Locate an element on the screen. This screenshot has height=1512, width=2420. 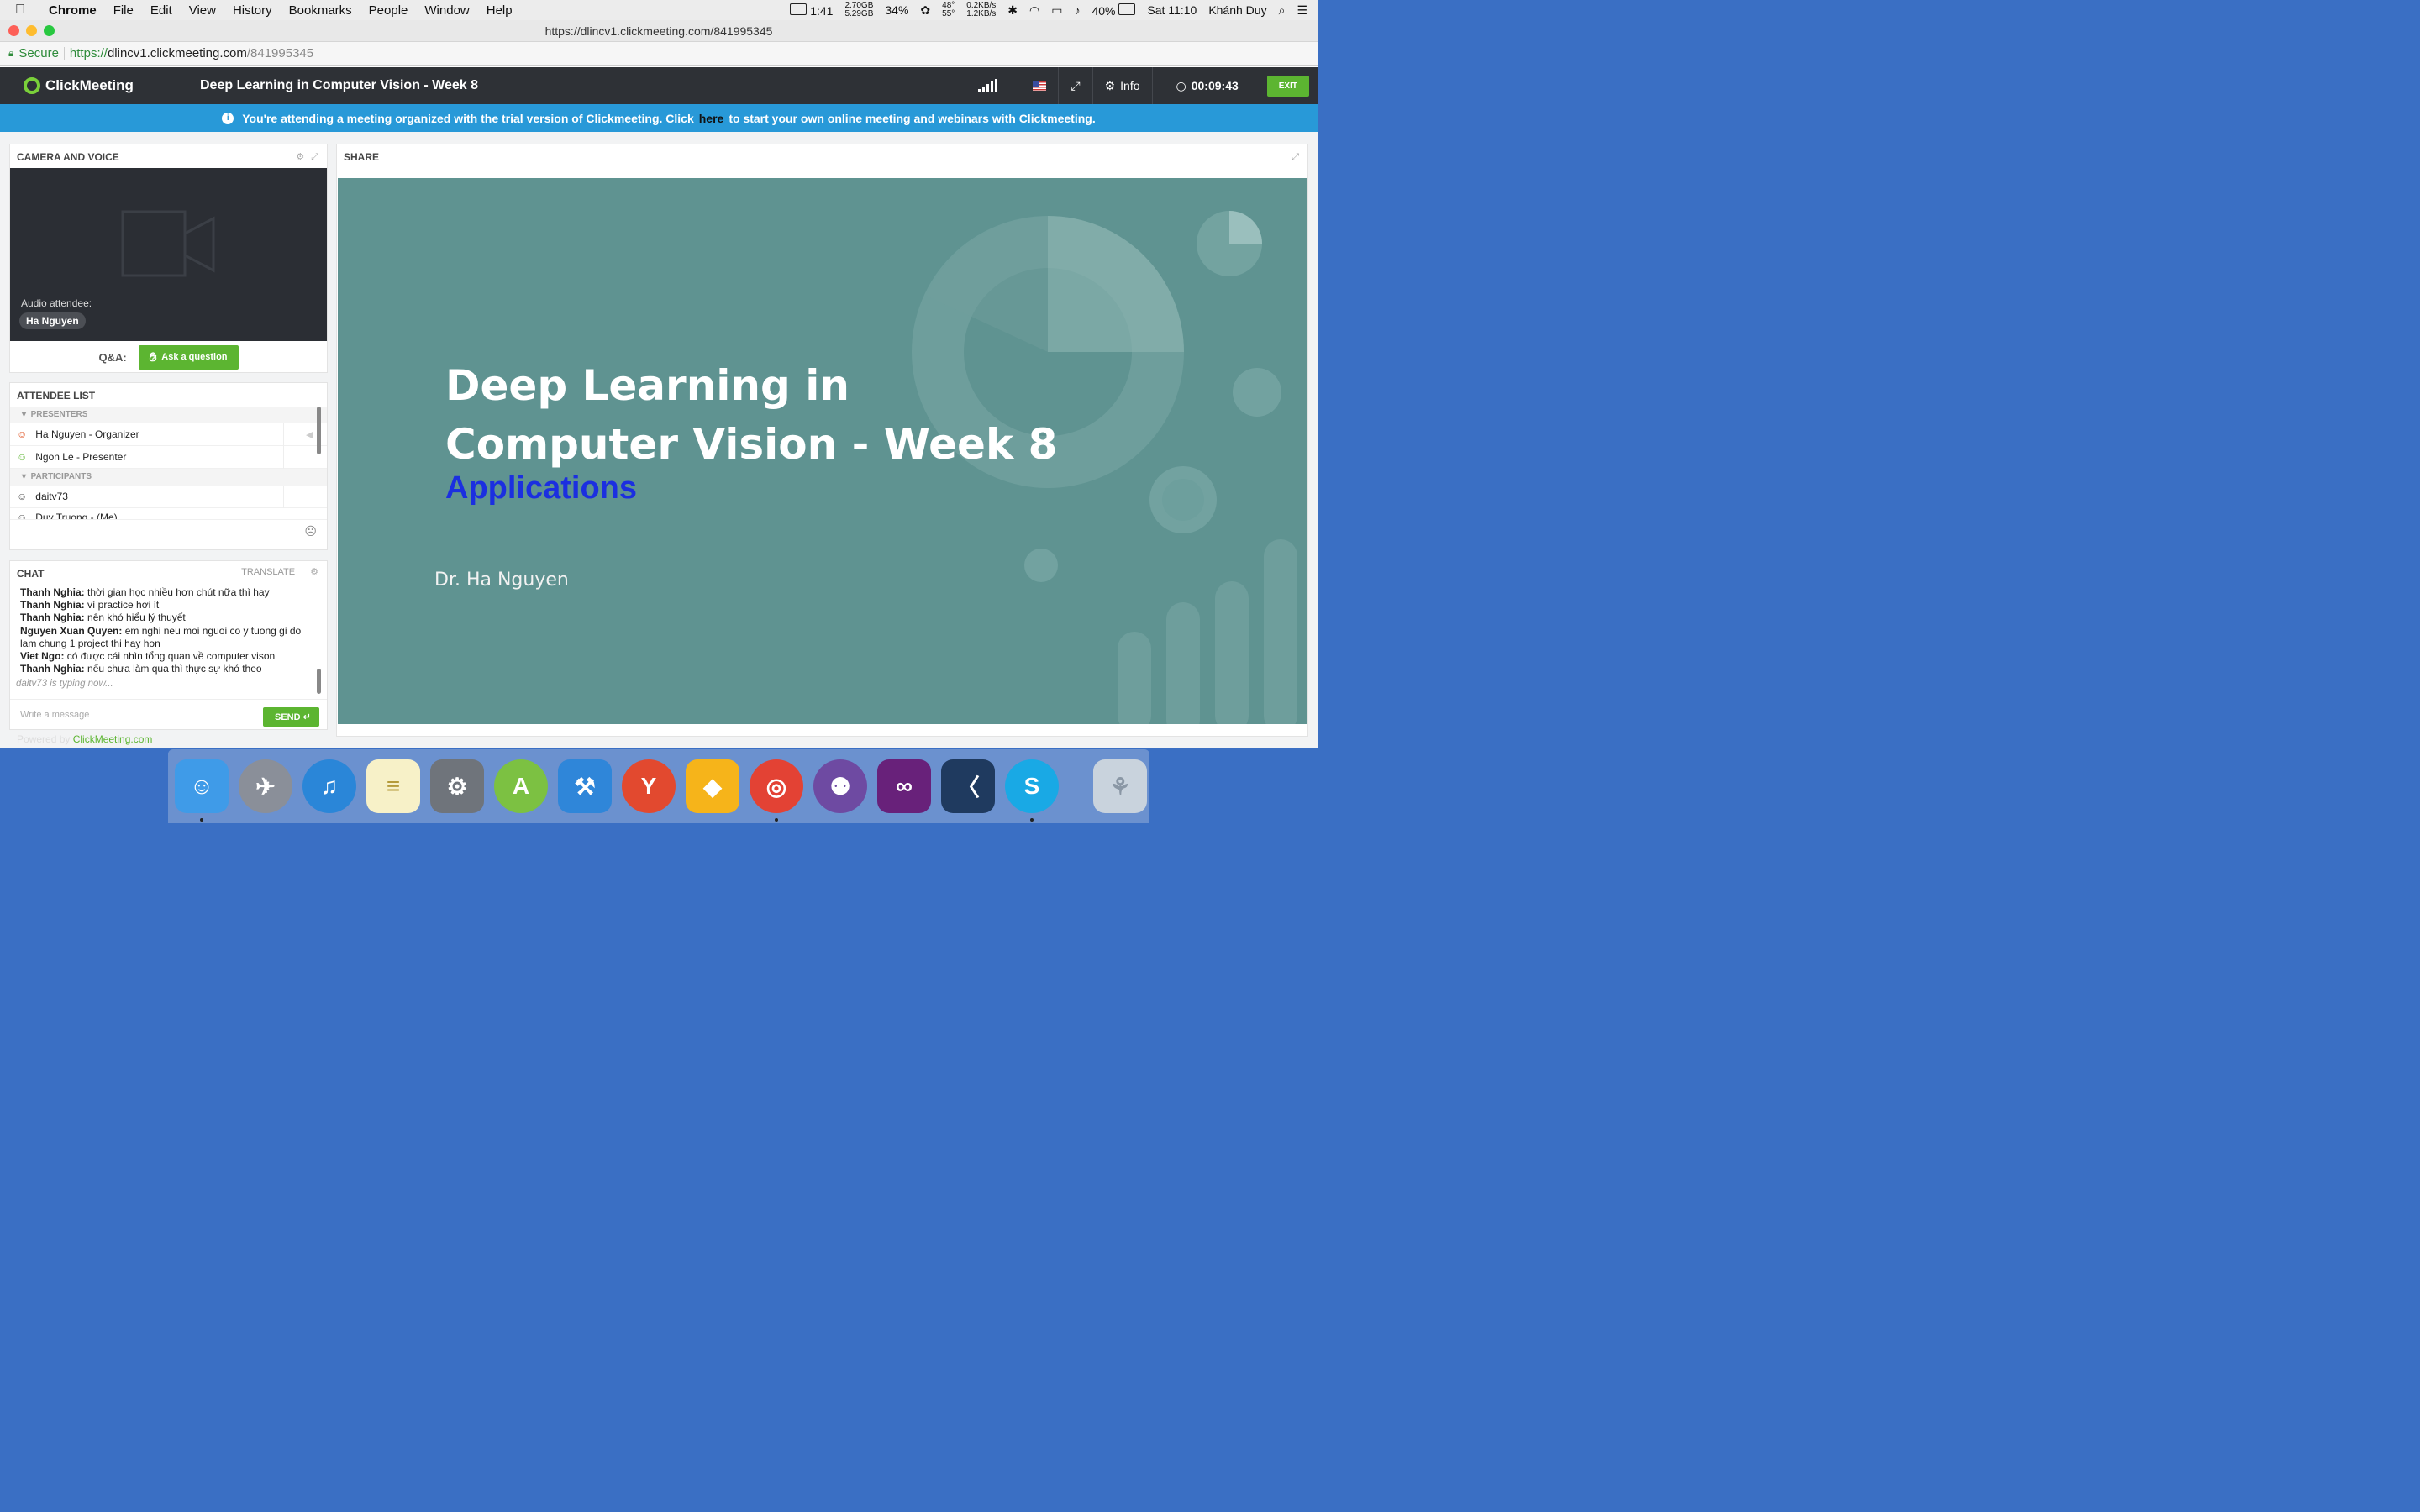
battery-status: 40% is located at coordinates (1114, 10).